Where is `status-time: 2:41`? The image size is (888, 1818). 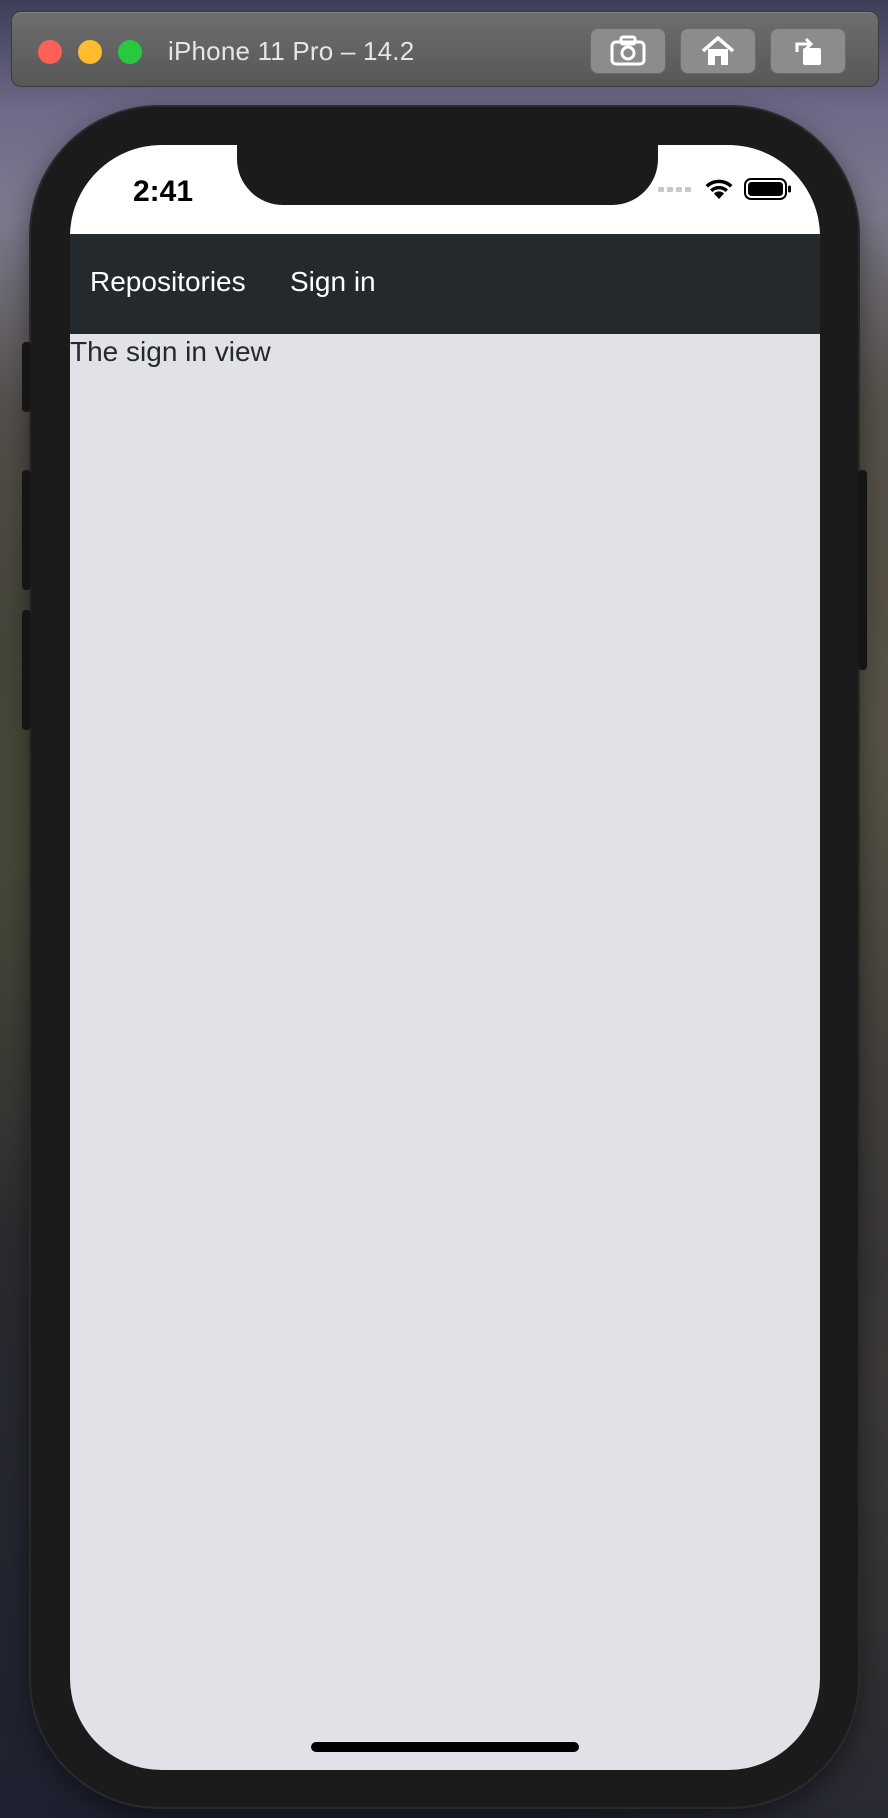
status-time: 2:41 is located at coordinates (163, 191).